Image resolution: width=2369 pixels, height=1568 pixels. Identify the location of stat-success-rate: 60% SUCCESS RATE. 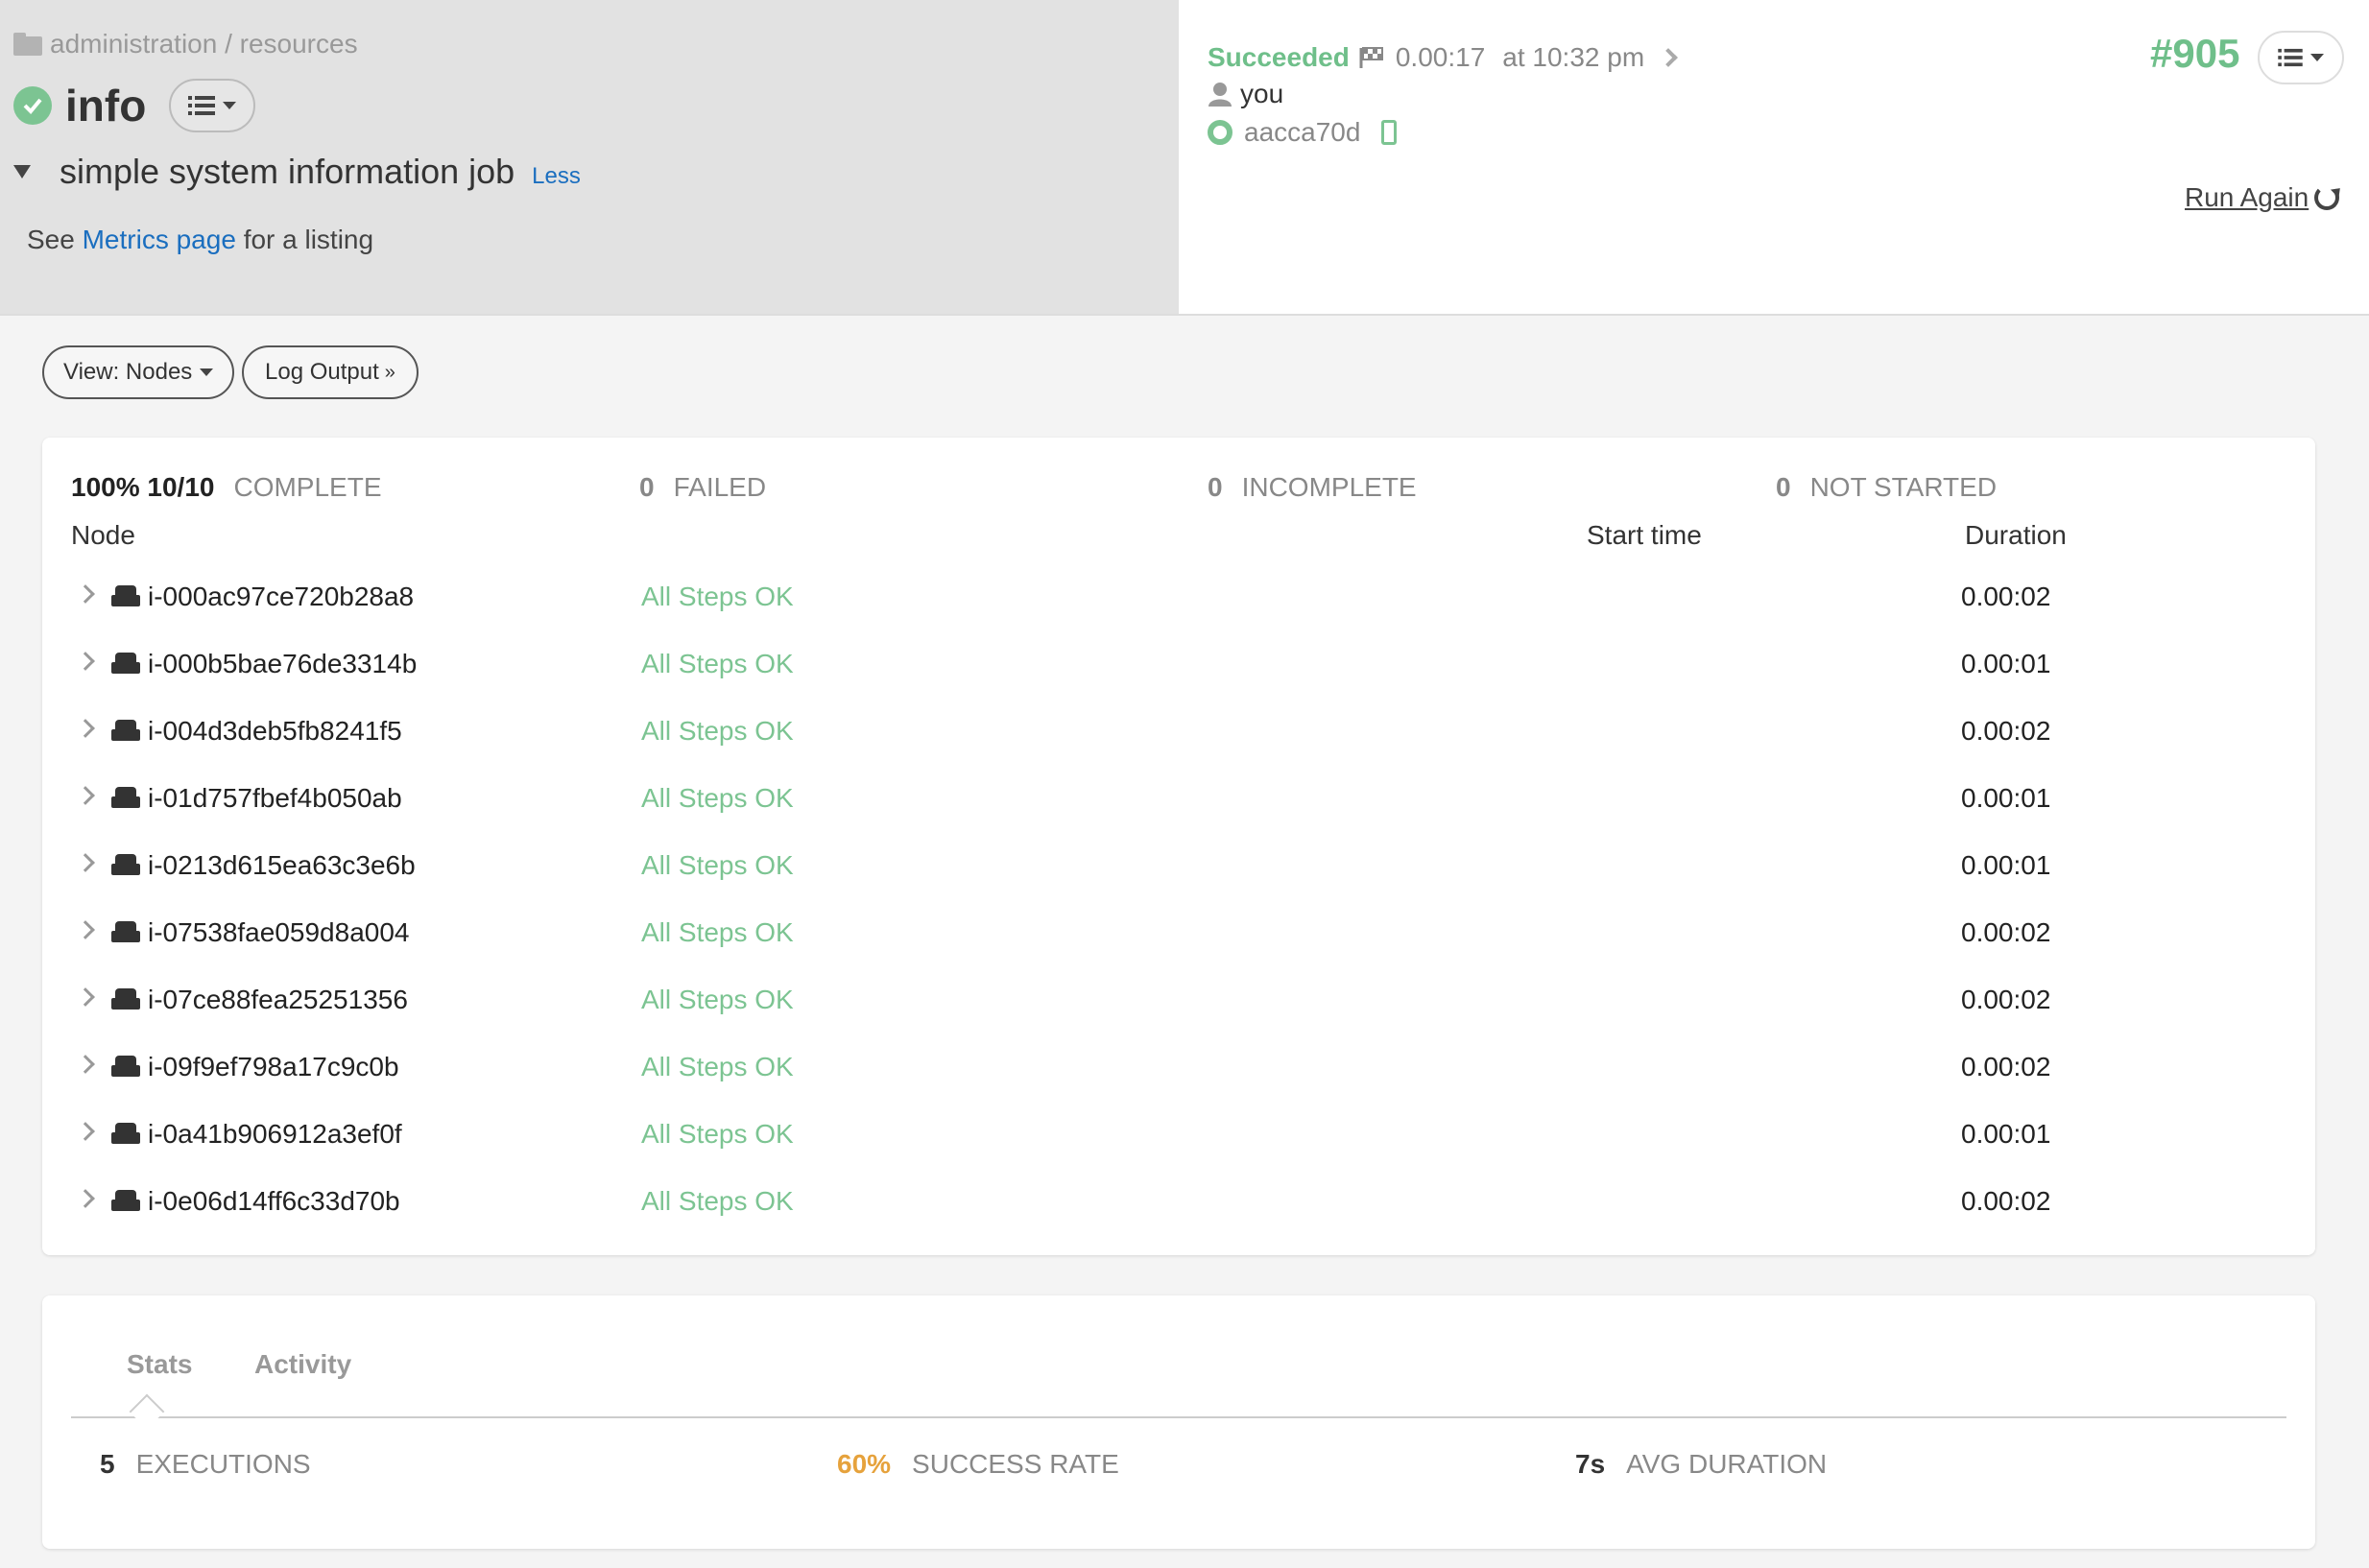
(978, 1464).